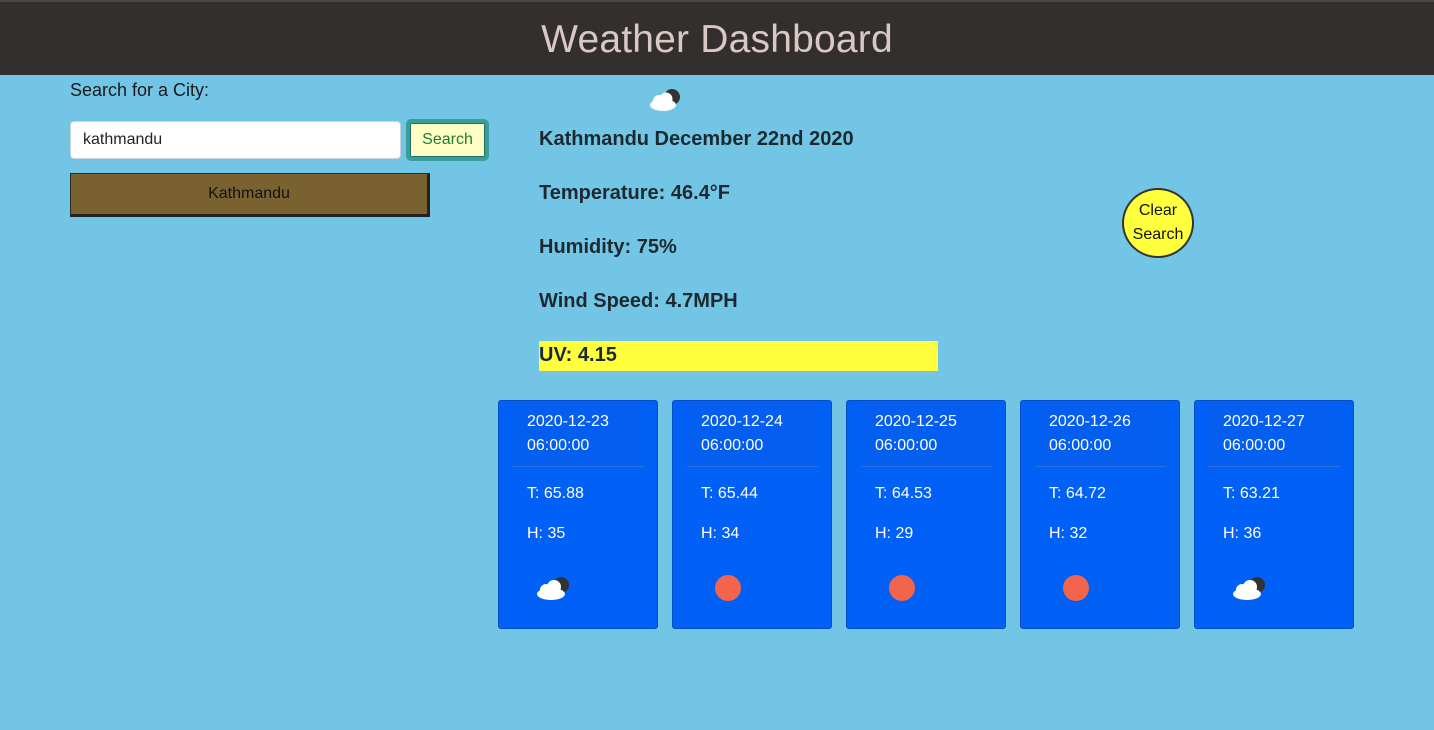 The image size is (1434, 730). What do you see at coordinates (903, 493) in the screenshot?
I see `forecast-temperature: T: 64.53` at bounding box center [903, 493].